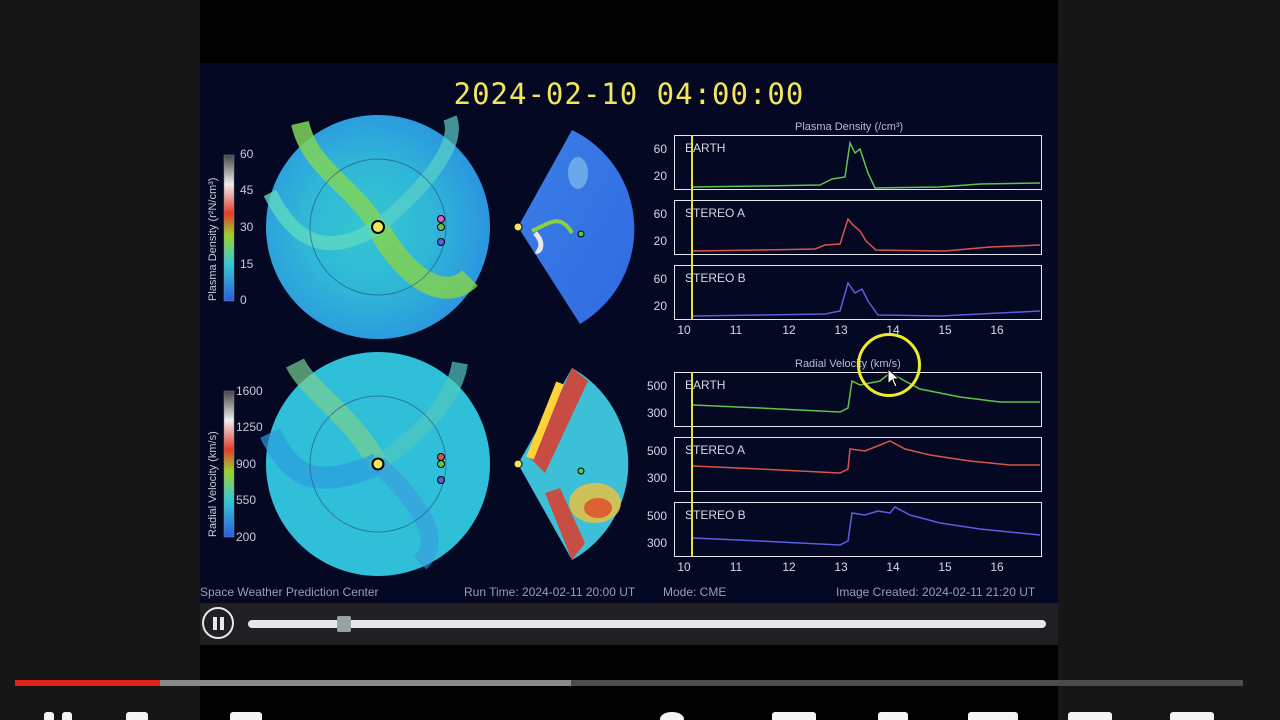 The image size is (1280, 720). What do you see at coordinates (993, 716) in the screenshot?
I see `miniplayer-icon` at bounding box center [993, 716].